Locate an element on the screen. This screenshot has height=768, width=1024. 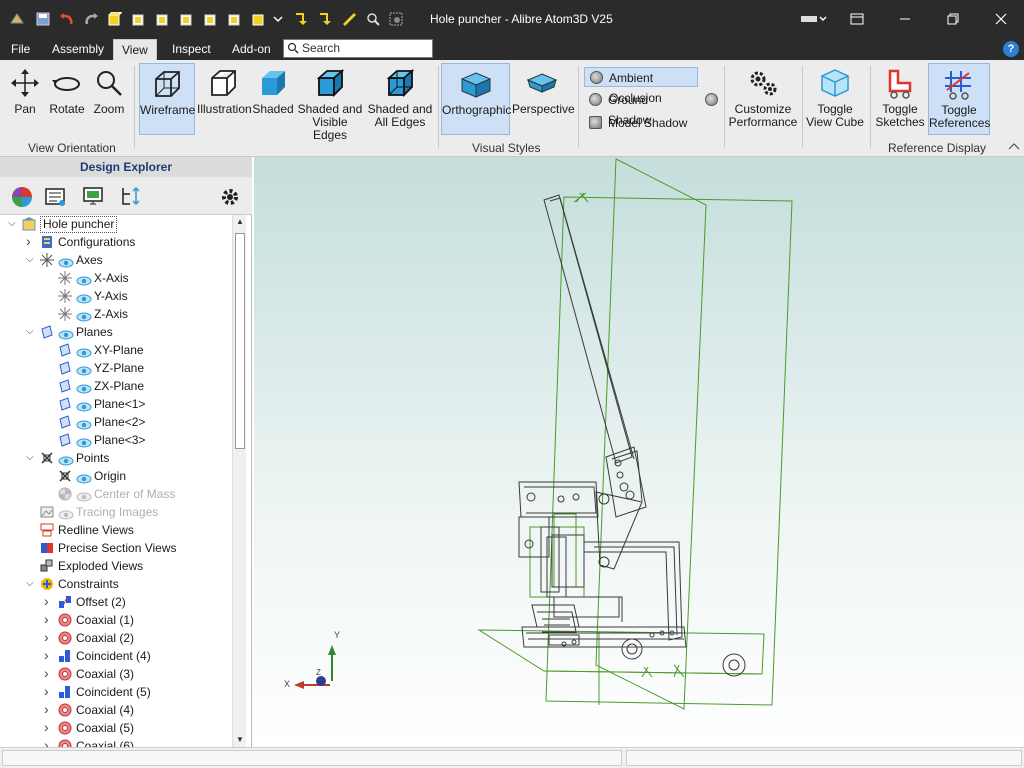
view-right-icon is located at coordinates (187, 19).